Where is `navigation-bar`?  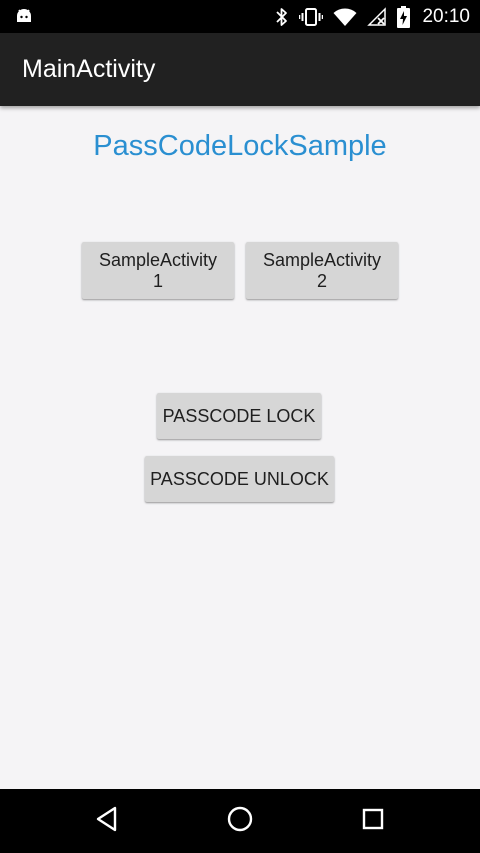 navigation-bar is located at coordinates (240, 821).